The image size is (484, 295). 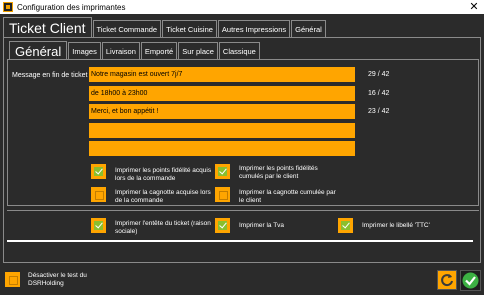 What do you see at coordinates (222, 194) in the screenshot?
I see `cagnotte-cumulee-checkbox` at bounding box center [222, 194].